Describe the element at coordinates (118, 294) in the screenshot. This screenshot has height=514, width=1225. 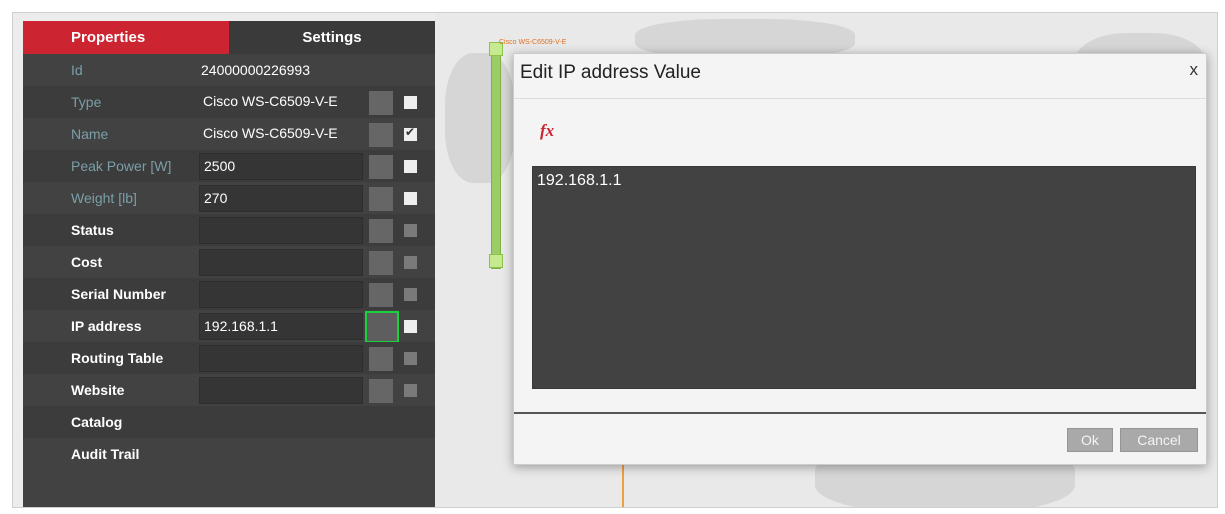
I see `property-label: Serial Number` at that location.